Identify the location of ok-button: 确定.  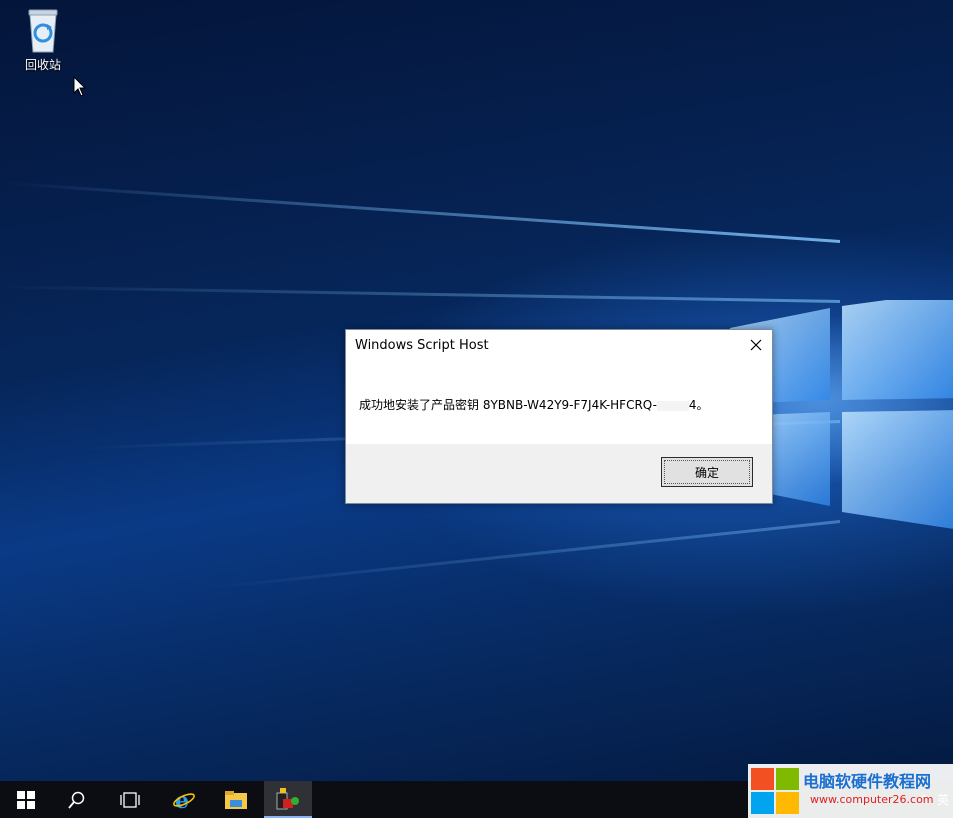
(707, 472).